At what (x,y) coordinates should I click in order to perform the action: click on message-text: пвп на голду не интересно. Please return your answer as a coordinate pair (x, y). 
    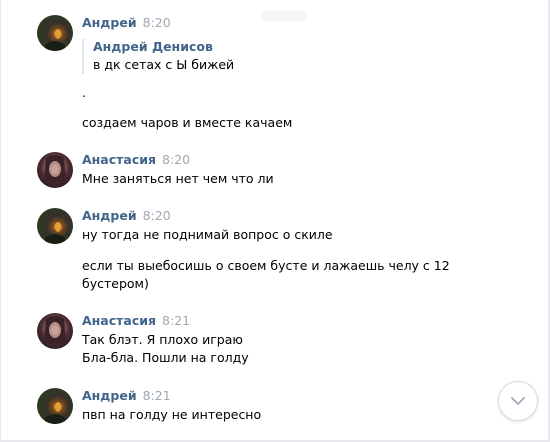
    Looking at the image, I should click on (172, 414).